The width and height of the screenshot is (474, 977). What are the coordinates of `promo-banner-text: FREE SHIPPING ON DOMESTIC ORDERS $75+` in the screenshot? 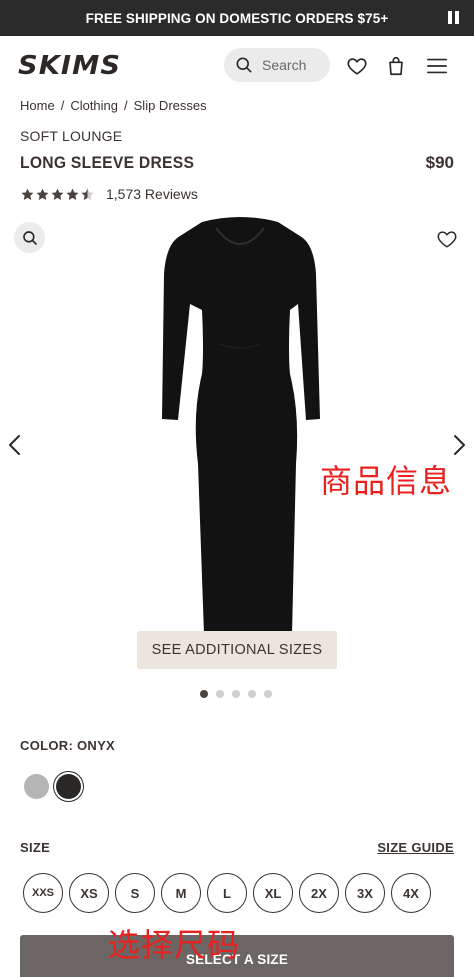 It's located at (237, 18).